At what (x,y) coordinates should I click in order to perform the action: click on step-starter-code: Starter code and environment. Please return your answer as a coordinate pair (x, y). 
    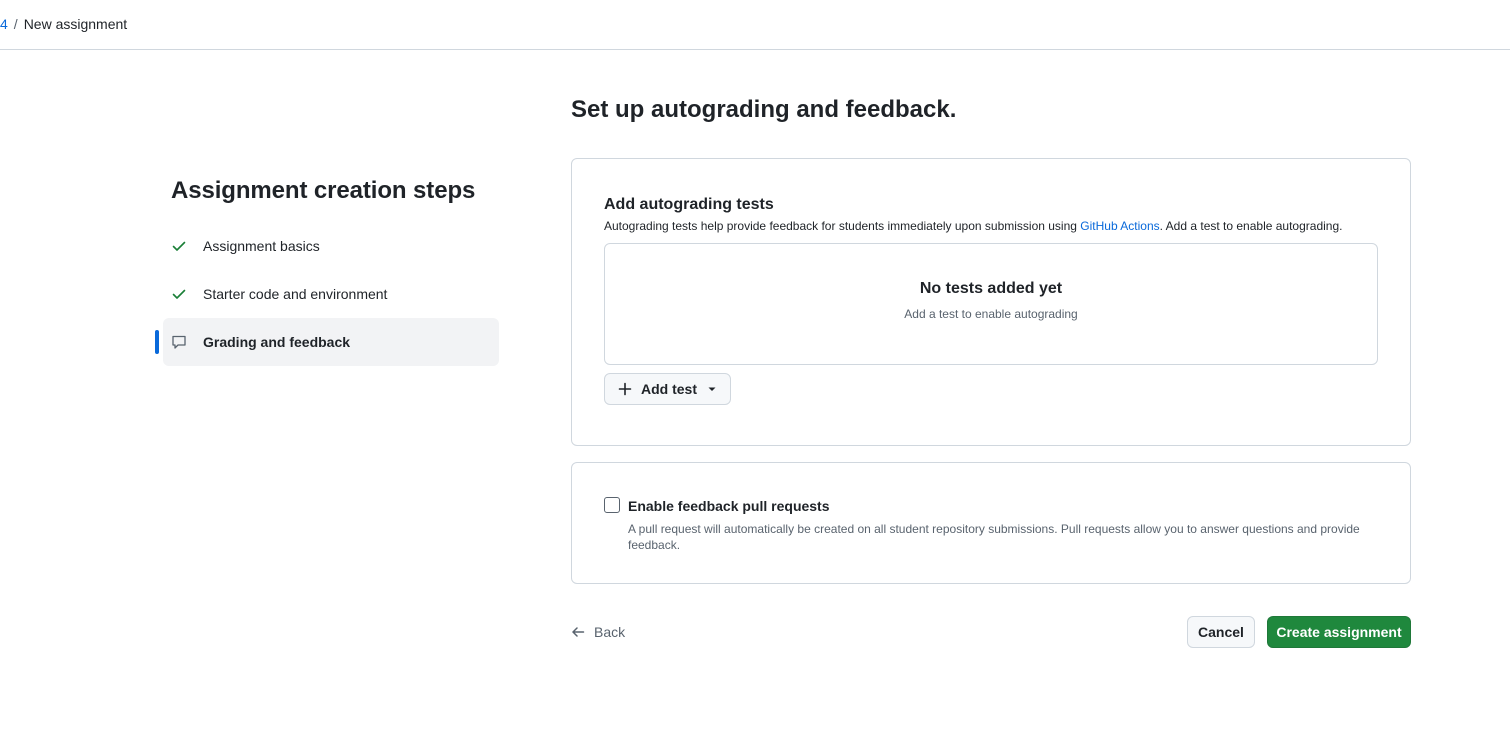
    Looking at the image, I should click on (331, 294).